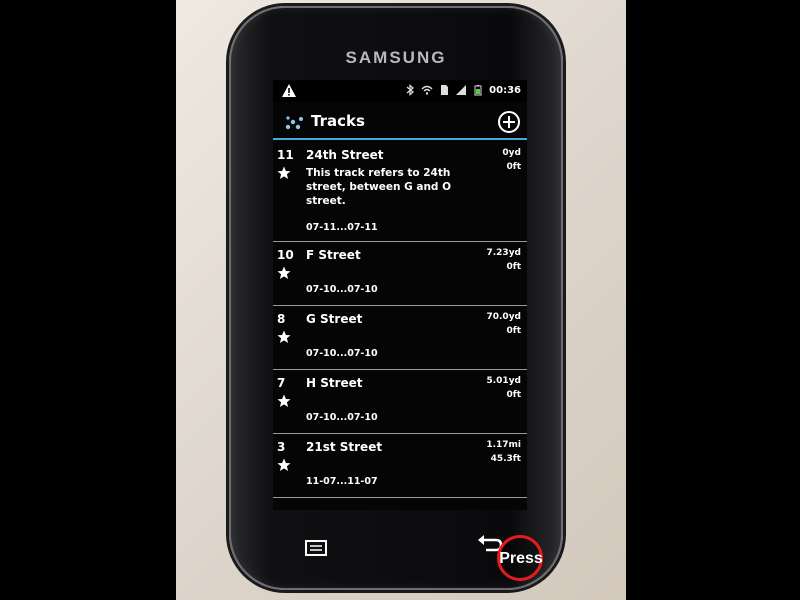 This screenshot has height=600, width=800. Describe the element at coordinates (400, 338) in the screenshot. I see `track-row: 8 G Street 07-10...07-10 70.0yd 0ft` at that location.